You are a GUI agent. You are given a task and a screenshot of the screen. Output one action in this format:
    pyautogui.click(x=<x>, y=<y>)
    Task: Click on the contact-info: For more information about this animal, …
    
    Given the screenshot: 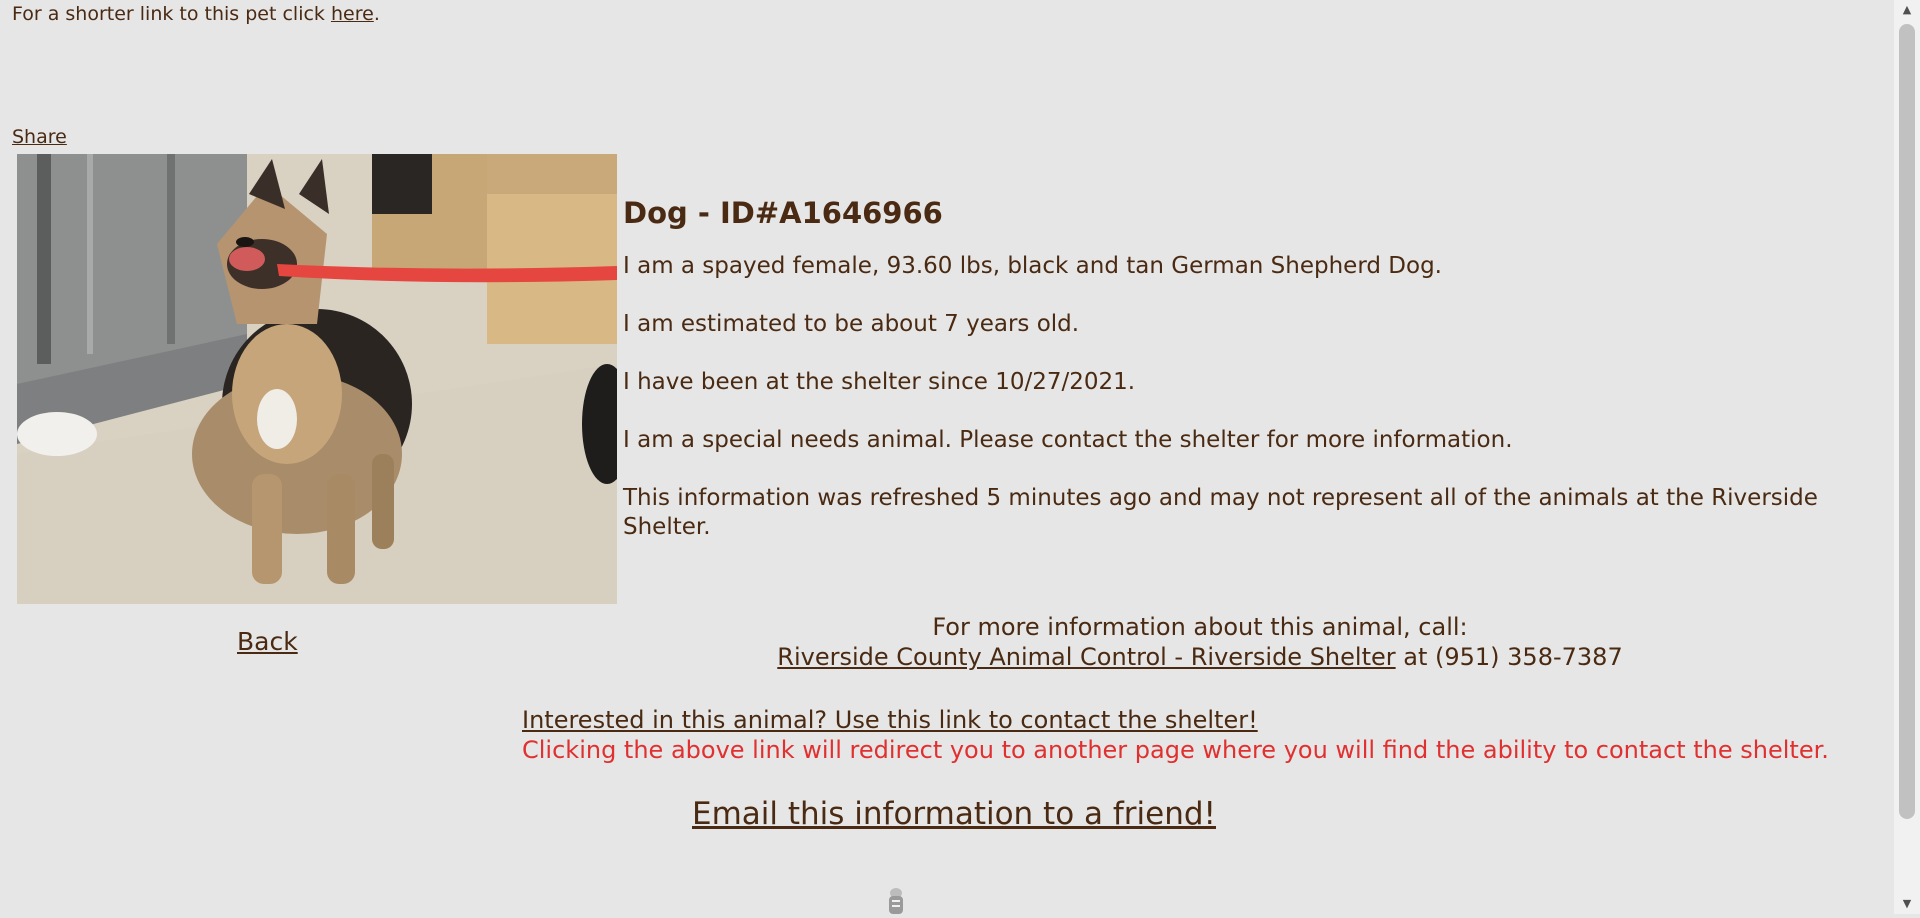 What is the action you would take?
    pyautogui.click(x=1200, y=642)
    